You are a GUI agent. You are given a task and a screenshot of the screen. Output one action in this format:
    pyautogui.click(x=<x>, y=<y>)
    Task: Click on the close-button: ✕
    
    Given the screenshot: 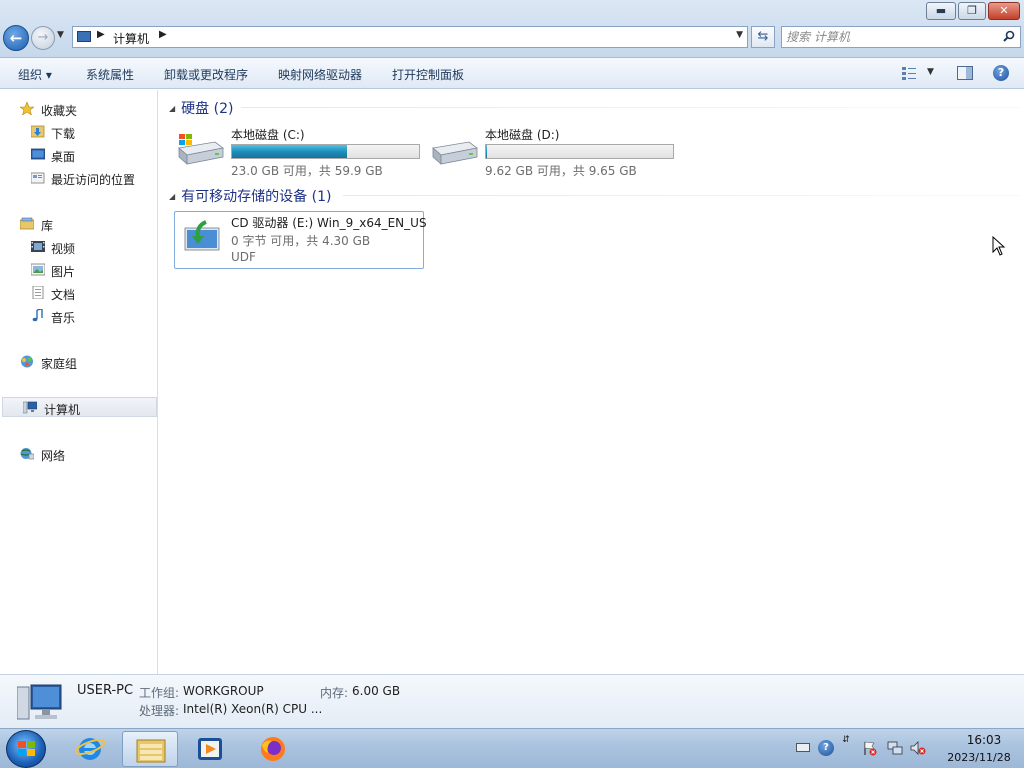 What is the action you would take?
    pyautogui.click(x=1004, y=11)
    